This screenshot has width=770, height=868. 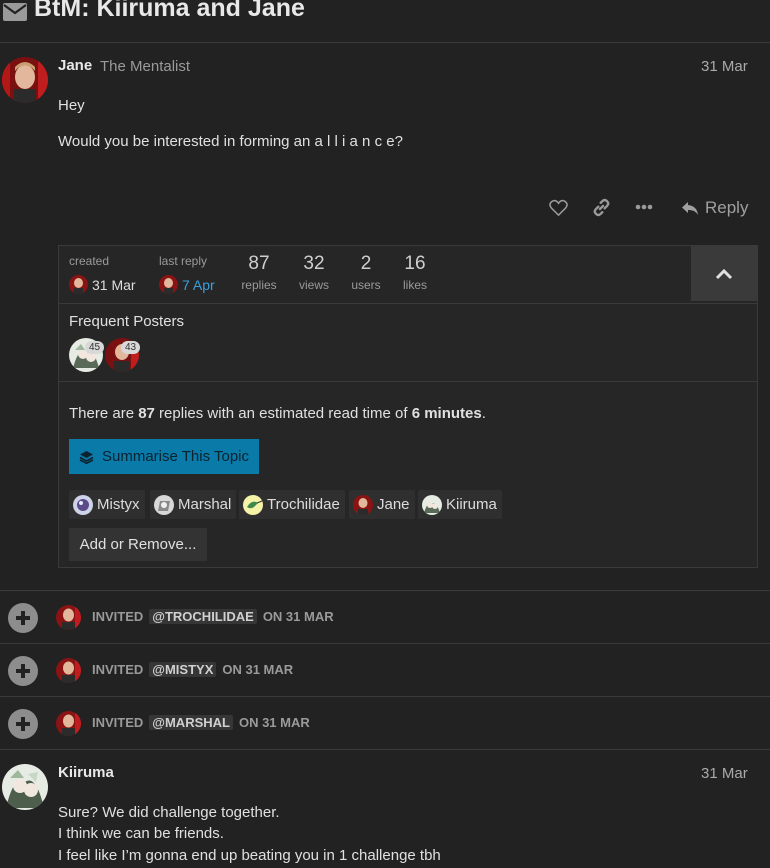 I want to click on replies-count: 87, so click(x=259, y=263).